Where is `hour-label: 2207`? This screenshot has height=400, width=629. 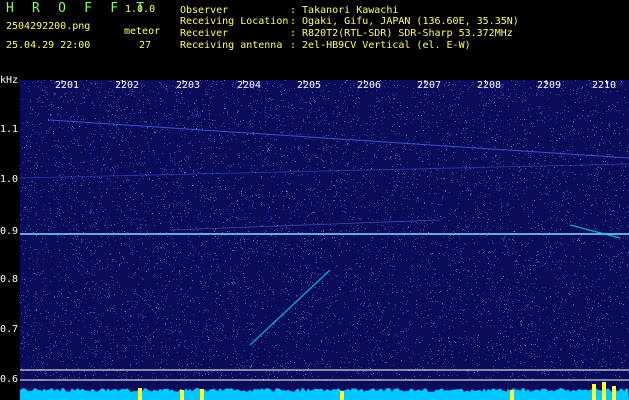 hour-label: 2207 is located at coordinates (429, 85).